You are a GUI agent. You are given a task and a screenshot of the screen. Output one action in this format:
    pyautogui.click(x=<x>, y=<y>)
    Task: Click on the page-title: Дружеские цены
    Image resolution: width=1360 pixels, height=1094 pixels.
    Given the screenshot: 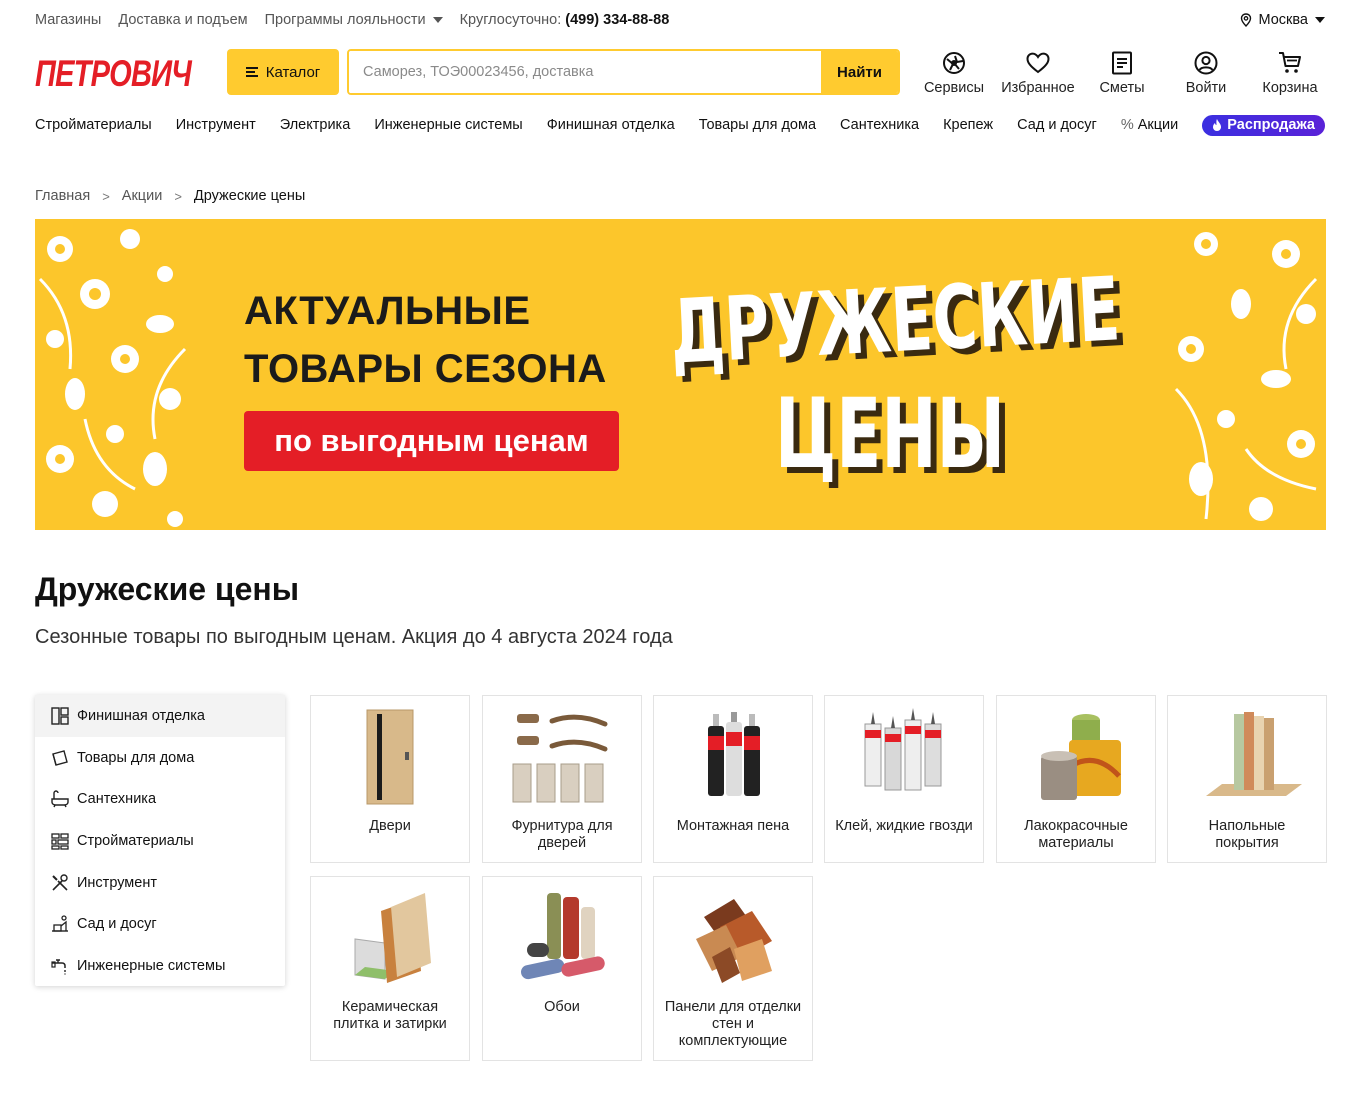 What is the action you would take?
    pyautogui.click(x=167, y=589)
    